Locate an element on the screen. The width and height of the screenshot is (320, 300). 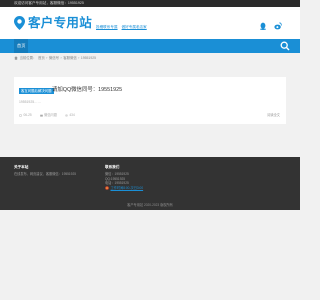
breadcrumb-category: 微信号 is located at coordinates (54, 58).